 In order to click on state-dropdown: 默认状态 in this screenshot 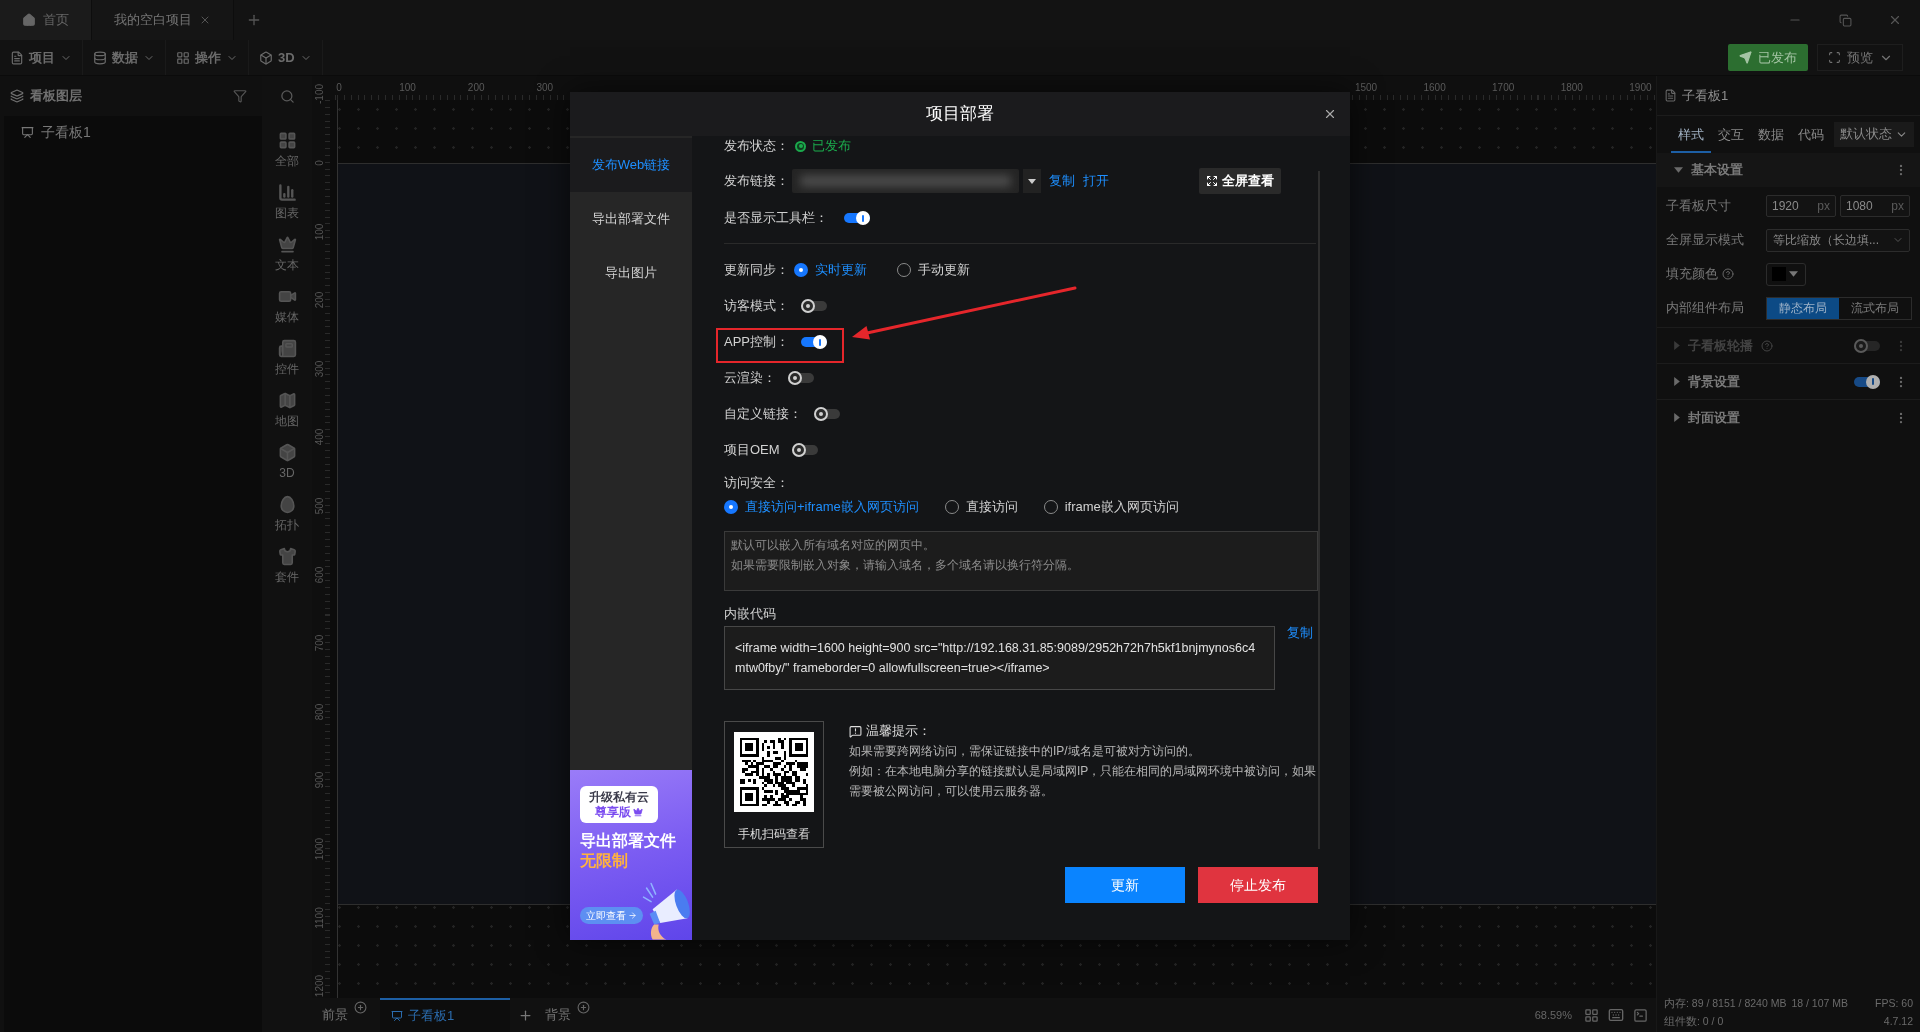, I will do `click(1874, 134)`.